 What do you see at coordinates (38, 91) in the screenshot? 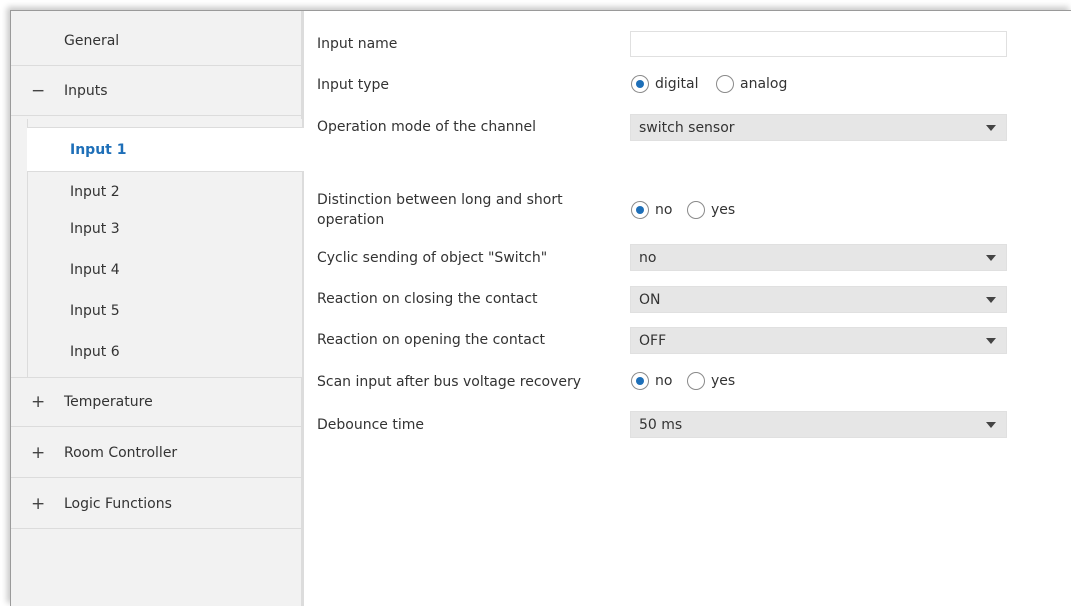
I see `minus-icon: −` at bounding box center [38, 91].